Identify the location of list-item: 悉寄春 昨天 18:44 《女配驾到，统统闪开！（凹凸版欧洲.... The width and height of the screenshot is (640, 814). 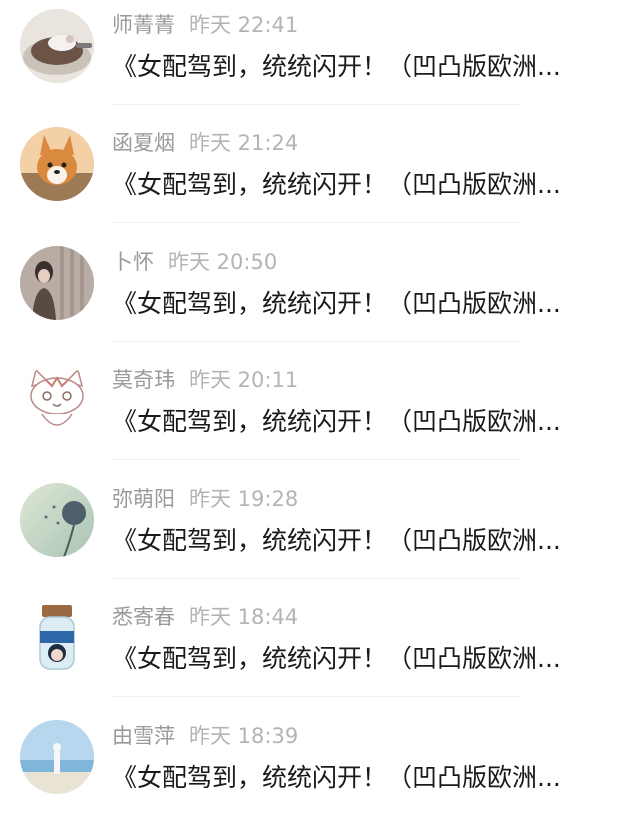
(320, 651).